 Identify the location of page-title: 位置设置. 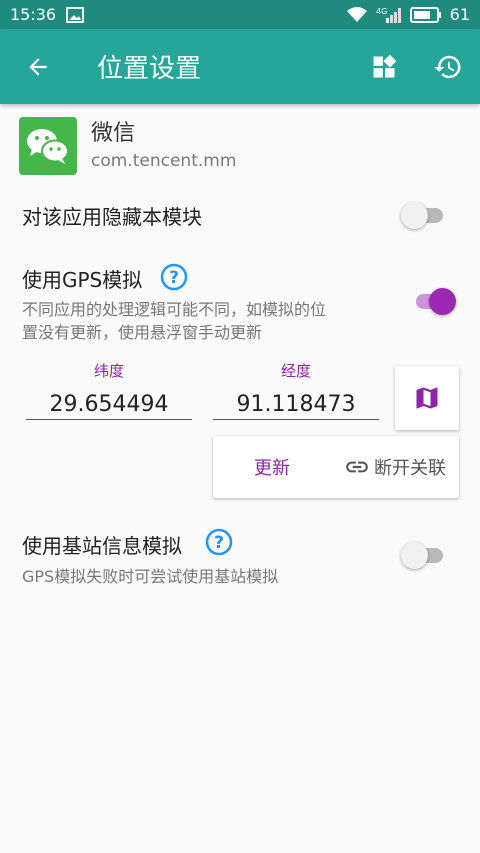
(149, 69).